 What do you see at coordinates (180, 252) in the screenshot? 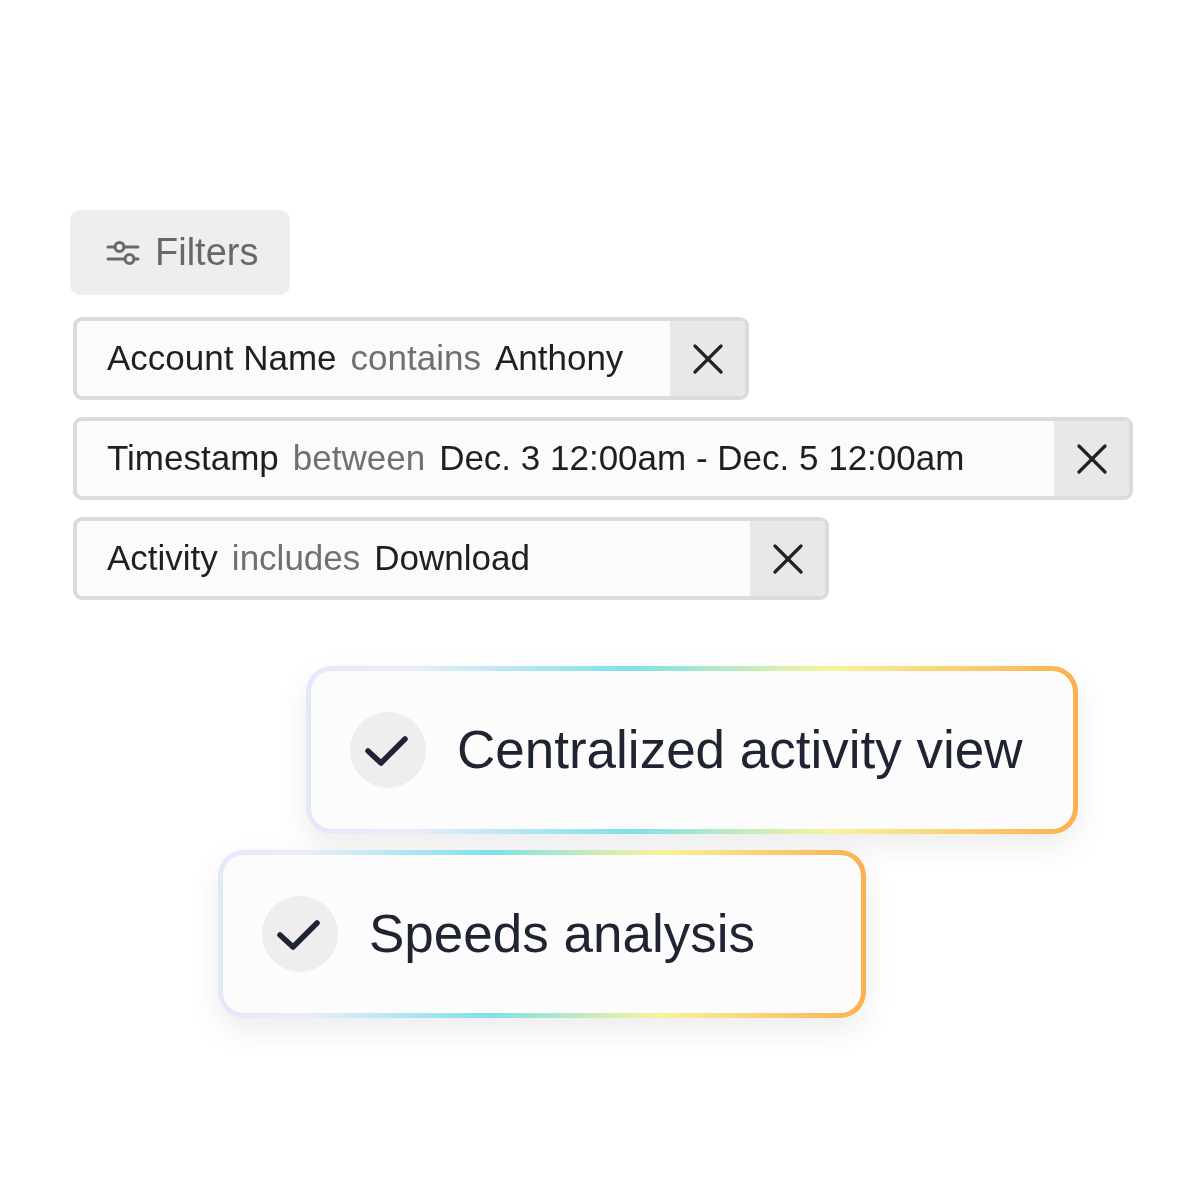
I see `filters-button: Filters` at bounding box center [180, 252].